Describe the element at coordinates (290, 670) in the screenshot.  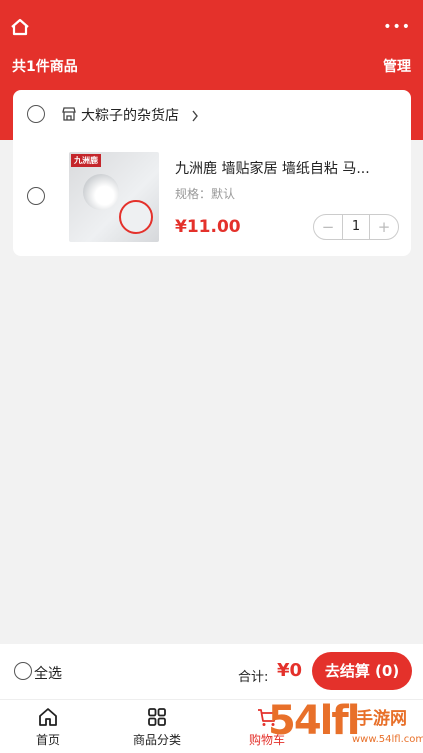
I see `total-value: ¥0` at that location.